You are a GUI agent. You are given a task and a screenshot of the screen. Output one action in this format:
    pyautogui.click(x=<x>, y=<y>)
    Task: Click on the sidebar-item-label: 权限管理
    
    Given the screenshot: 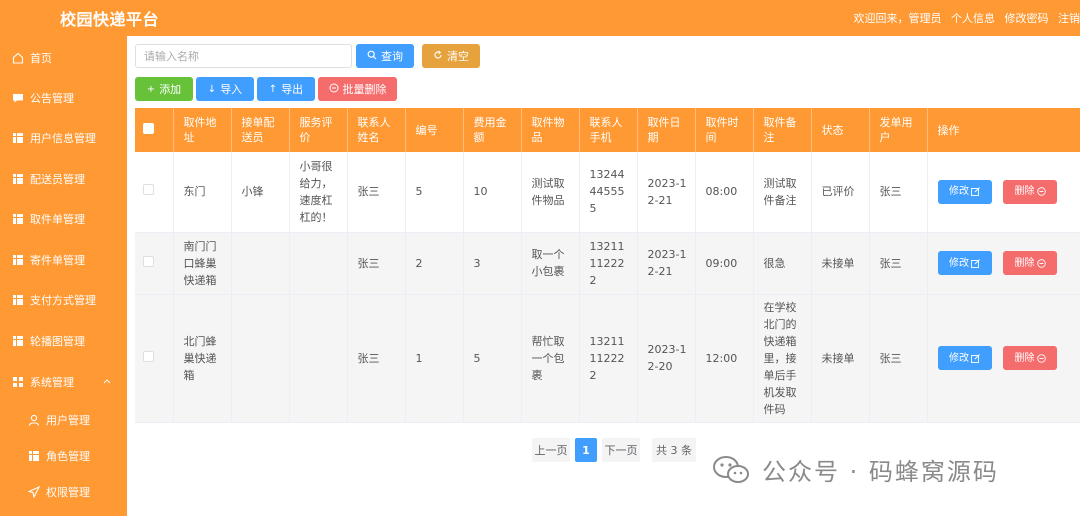 What is the action you would take?
    pyautogui.click(x=68, y=492)
    